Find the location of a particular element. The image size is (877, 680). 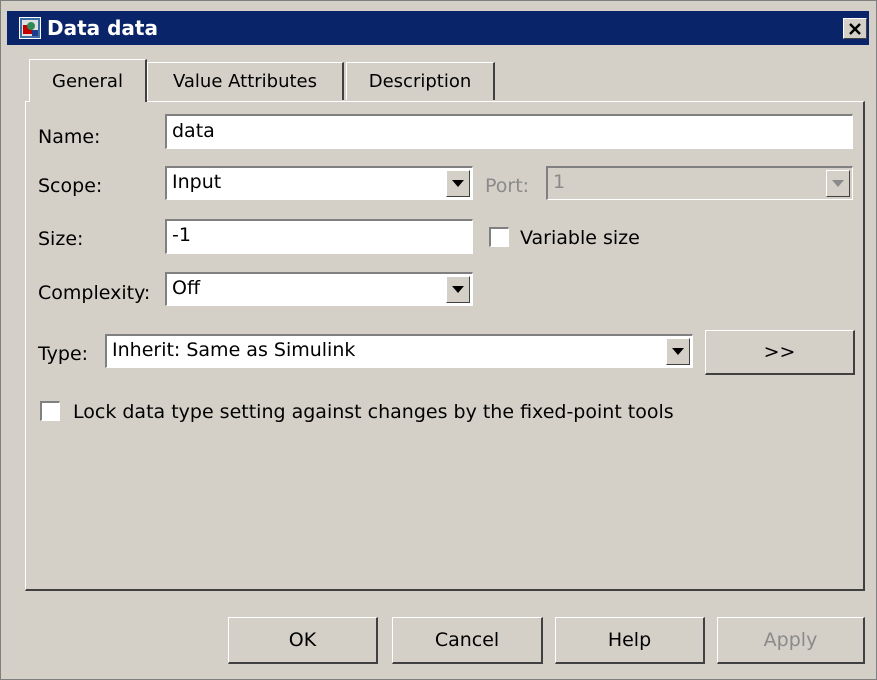

tab-label: Value Attributes is located at coordinates (244, 81).